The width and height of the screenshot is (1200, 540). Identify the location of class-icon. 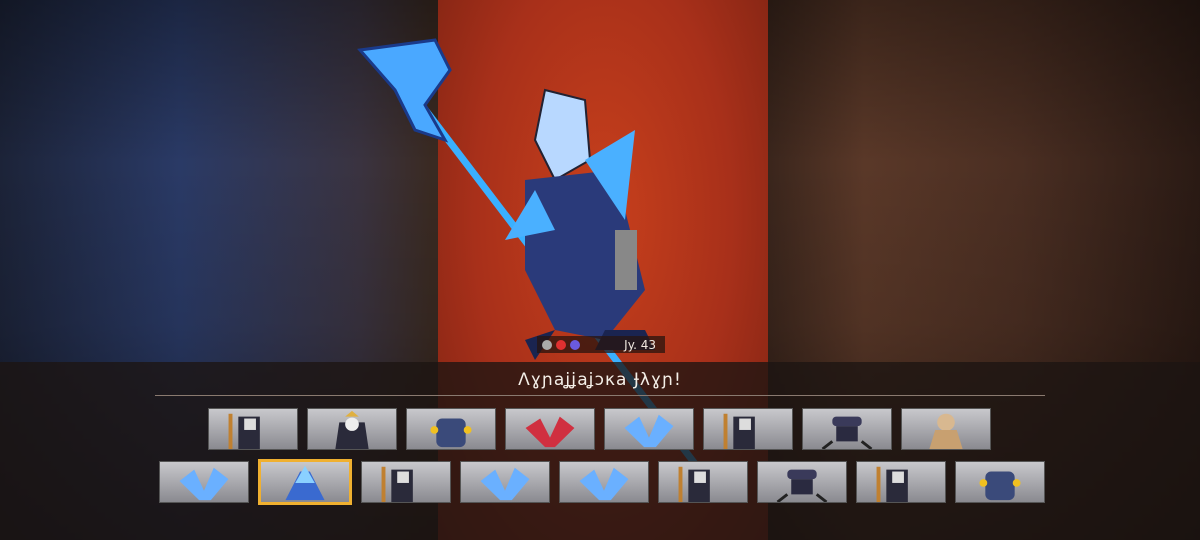
(547, 344).